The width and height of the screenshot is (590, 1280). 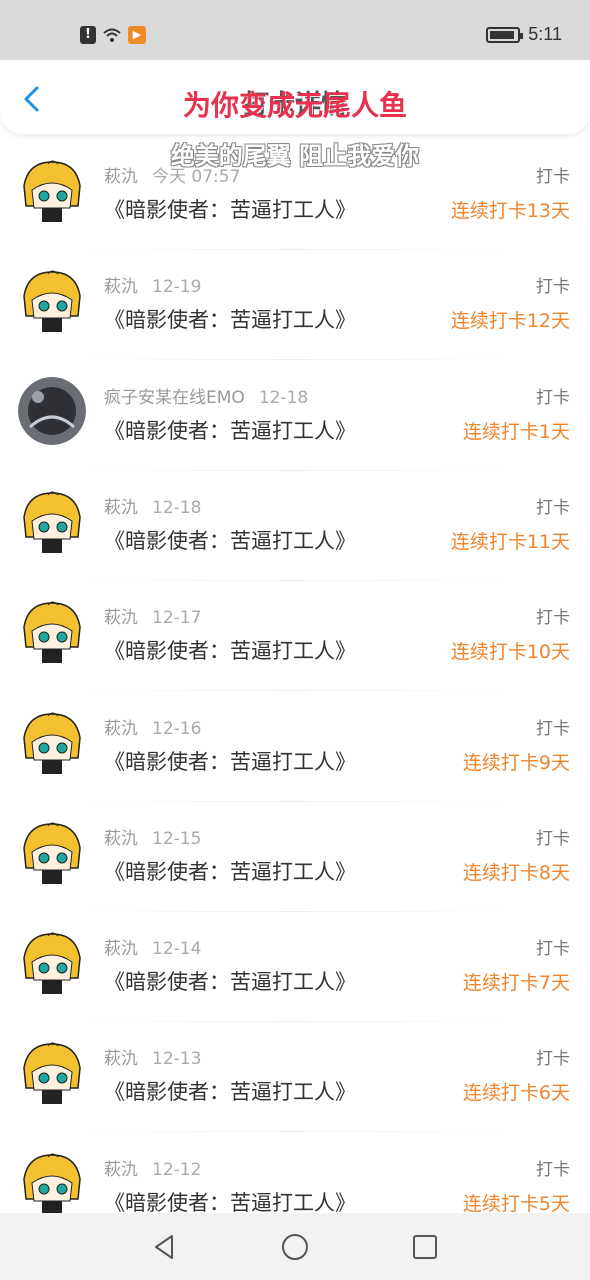 I want to click on item-streak: 连续打卡5天, so click(x=516, y=1203).